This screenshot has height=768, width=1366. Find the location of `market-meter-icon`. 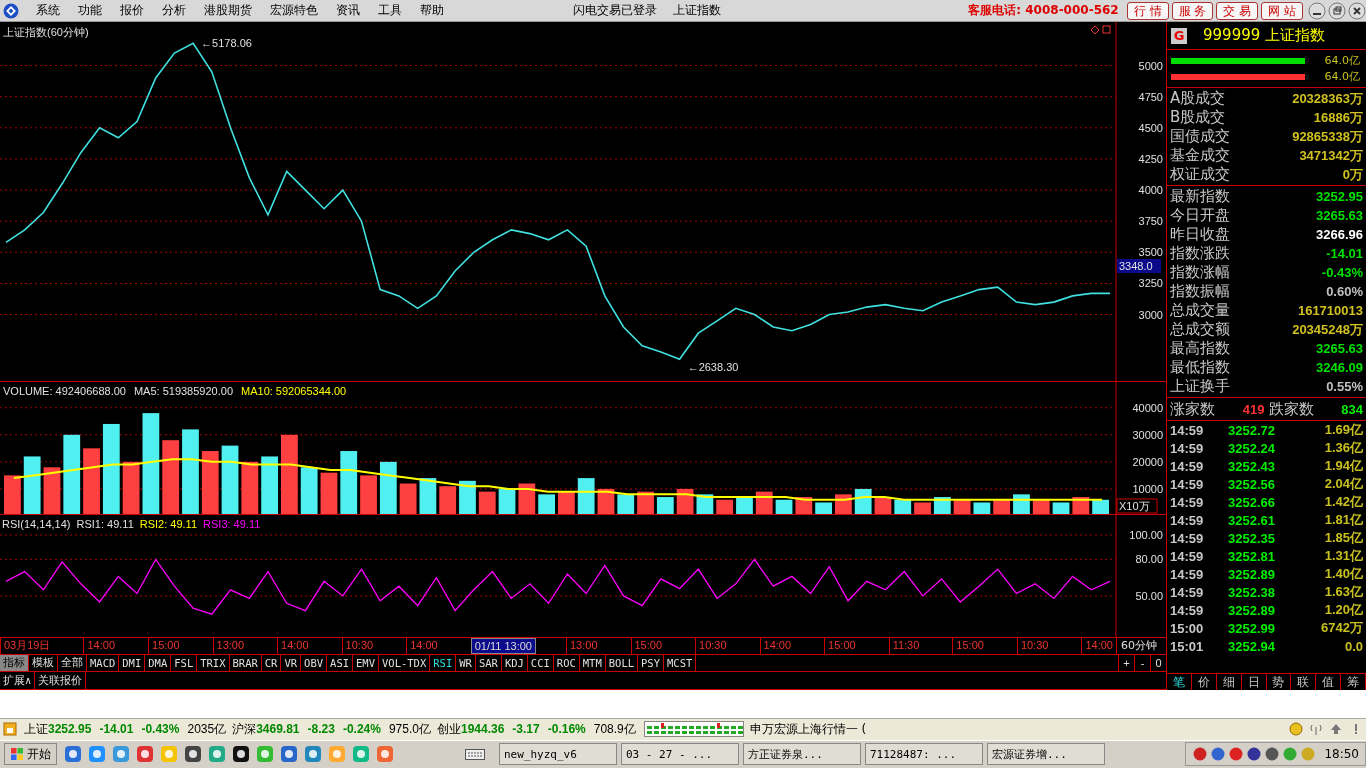

market-meter-icon is located at coordinates (693, 729).